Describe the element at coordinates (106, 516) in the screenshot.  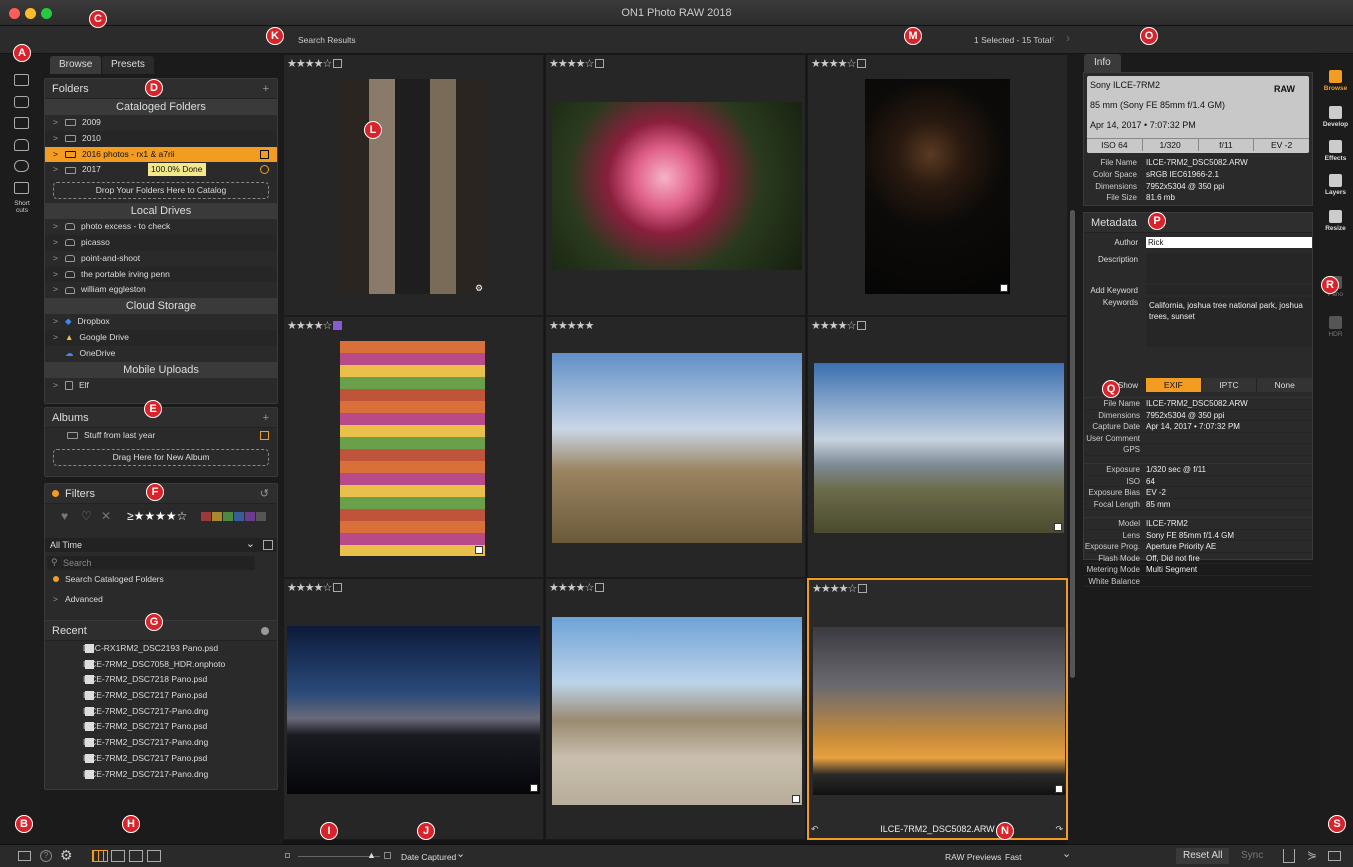
I see `reject-icon: ✕` at that location.